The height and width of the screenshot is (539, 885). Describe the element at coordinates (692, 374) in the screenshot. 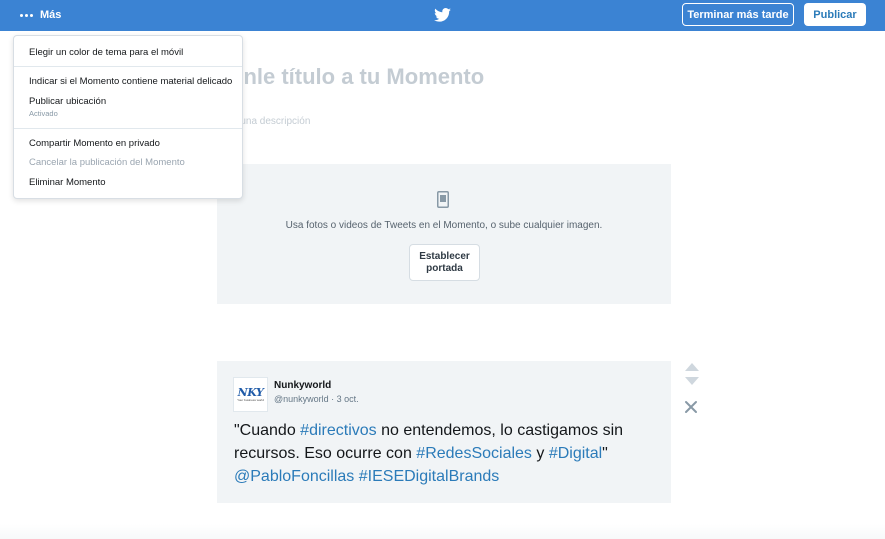

I see `reorder-controls` at that location.